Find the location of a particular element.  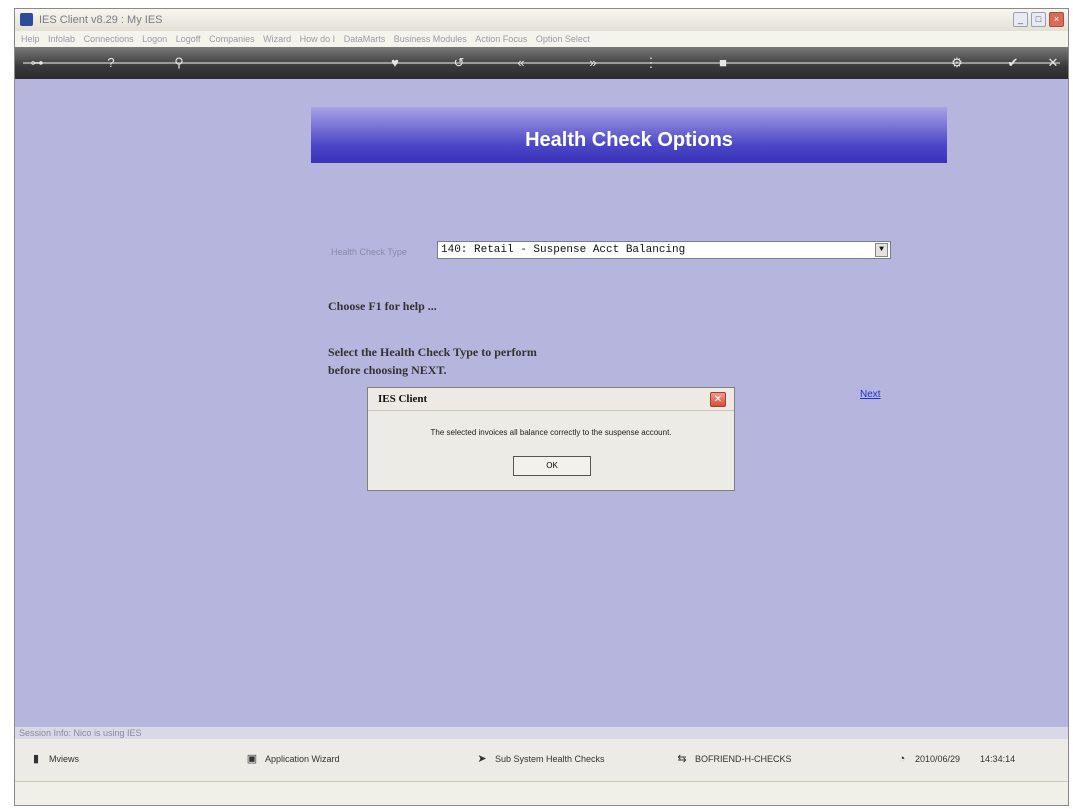

dialog-close-button: ✕ is located at coordinates (718, 399).